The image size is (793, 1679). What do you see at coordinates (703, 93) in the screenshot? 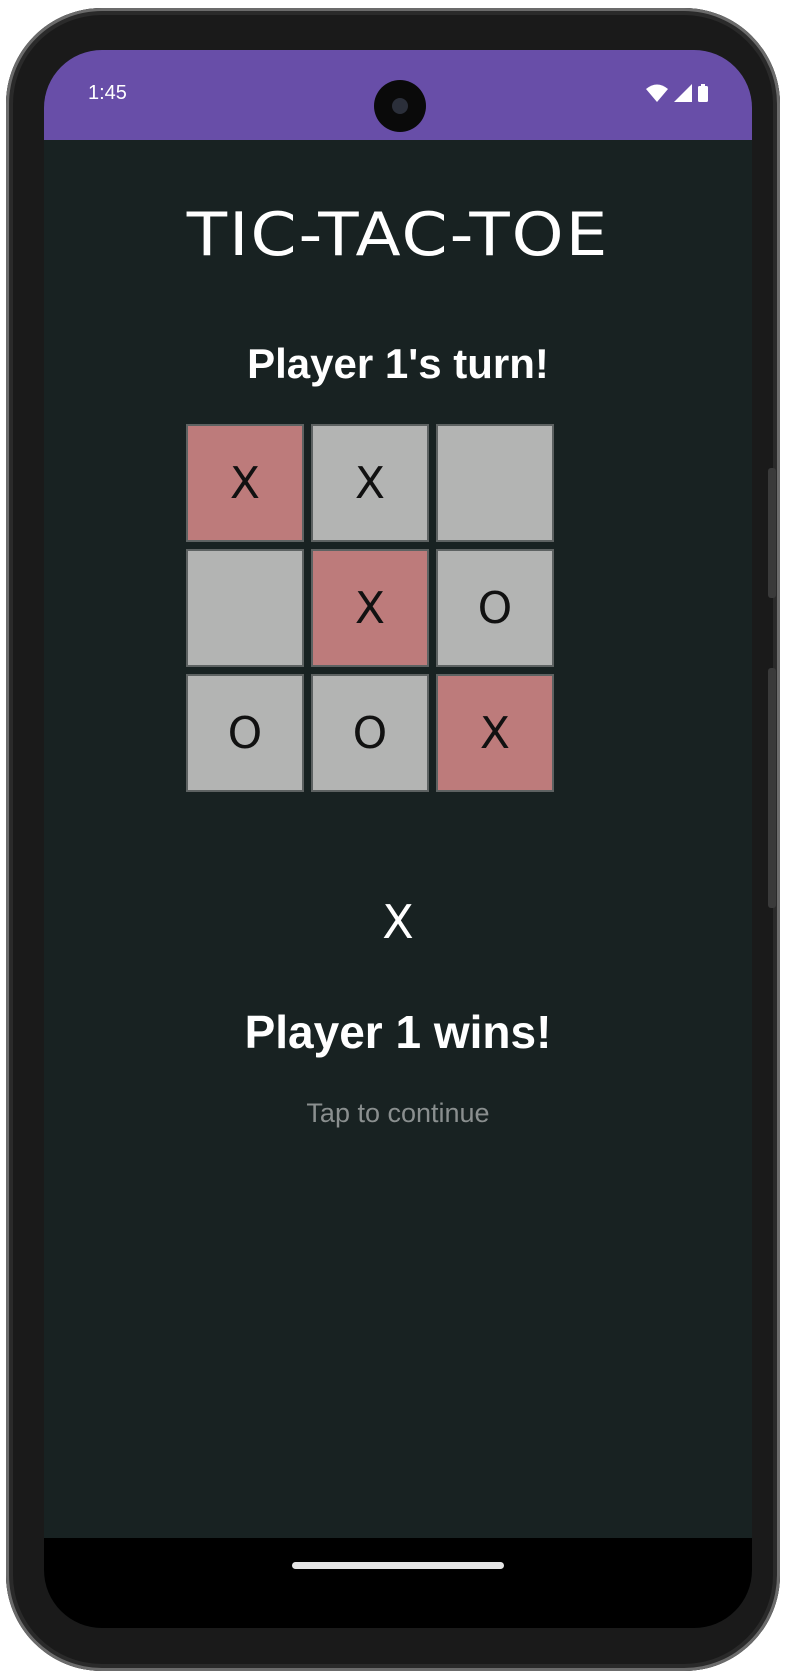
I see `battery-icon` at bounding box center [703, 93].